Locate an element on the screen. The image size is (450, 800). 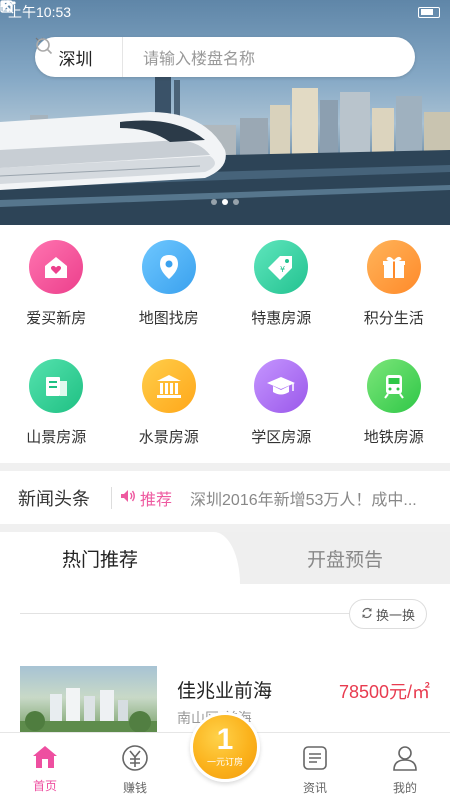
tab-hot: 热门推荐 is located at coordinates (120, 558).